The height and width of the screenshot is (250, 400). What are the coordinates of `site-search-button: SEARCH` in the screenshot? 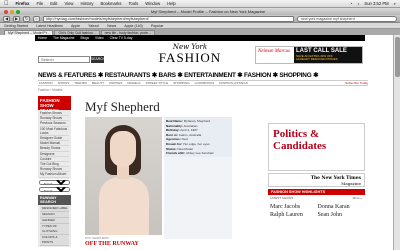 It's located at (98, 59).